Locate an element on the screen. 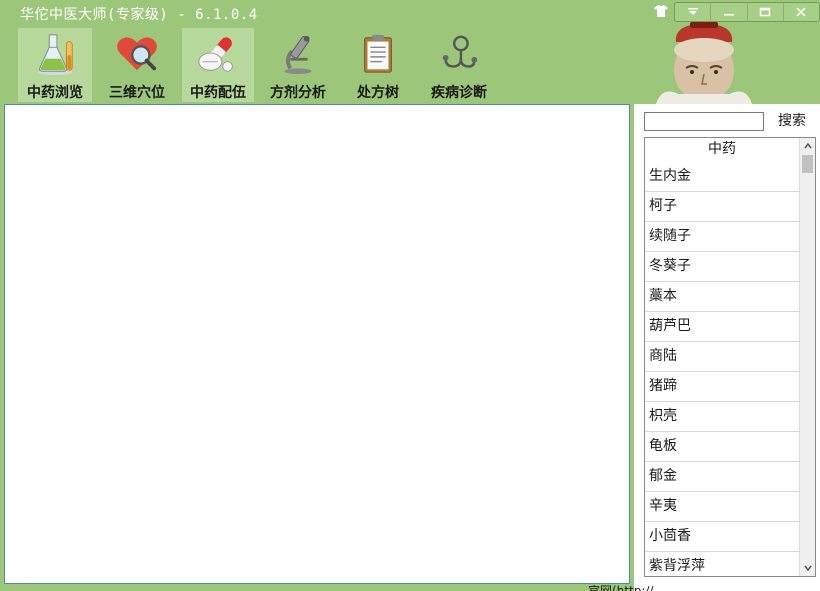 The image size is (820, 591). scroll-up-button is located at coordinates (807, 146).